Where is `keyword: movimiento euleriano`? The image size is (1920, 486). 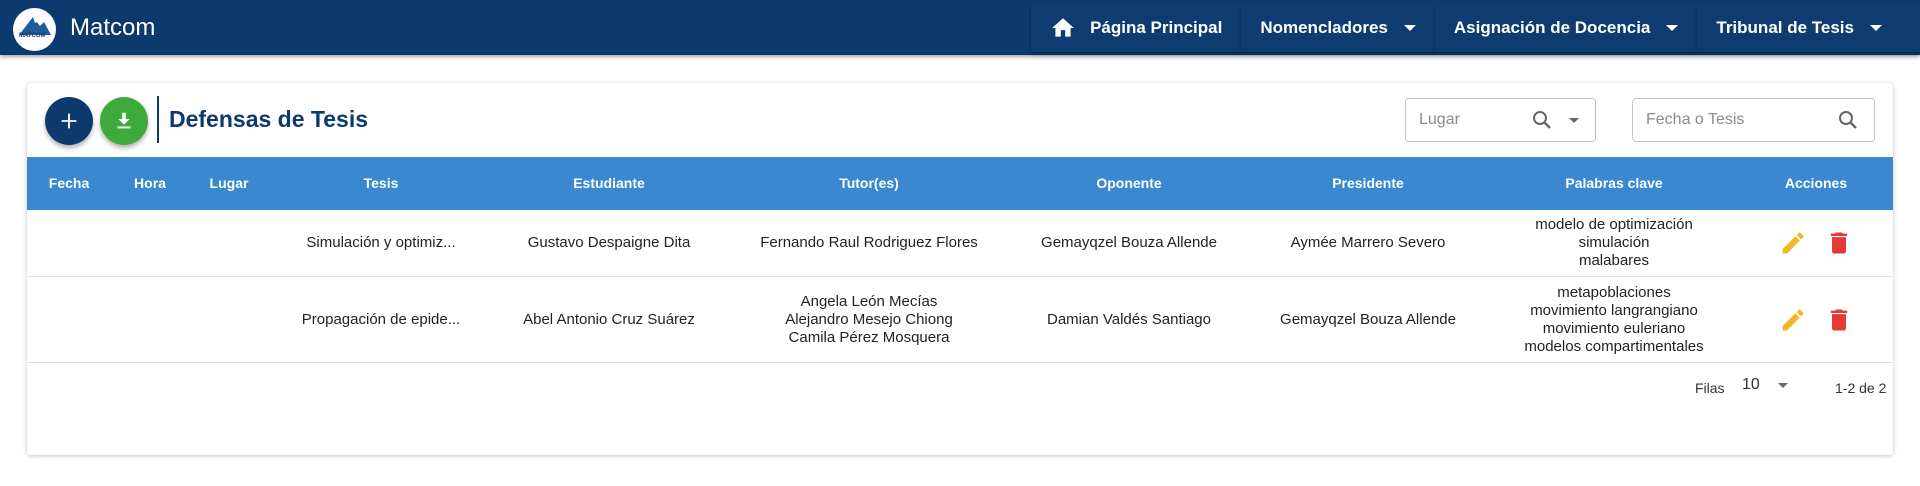 keyword: movimiento euleriano is located at coordinates (1614, 328).